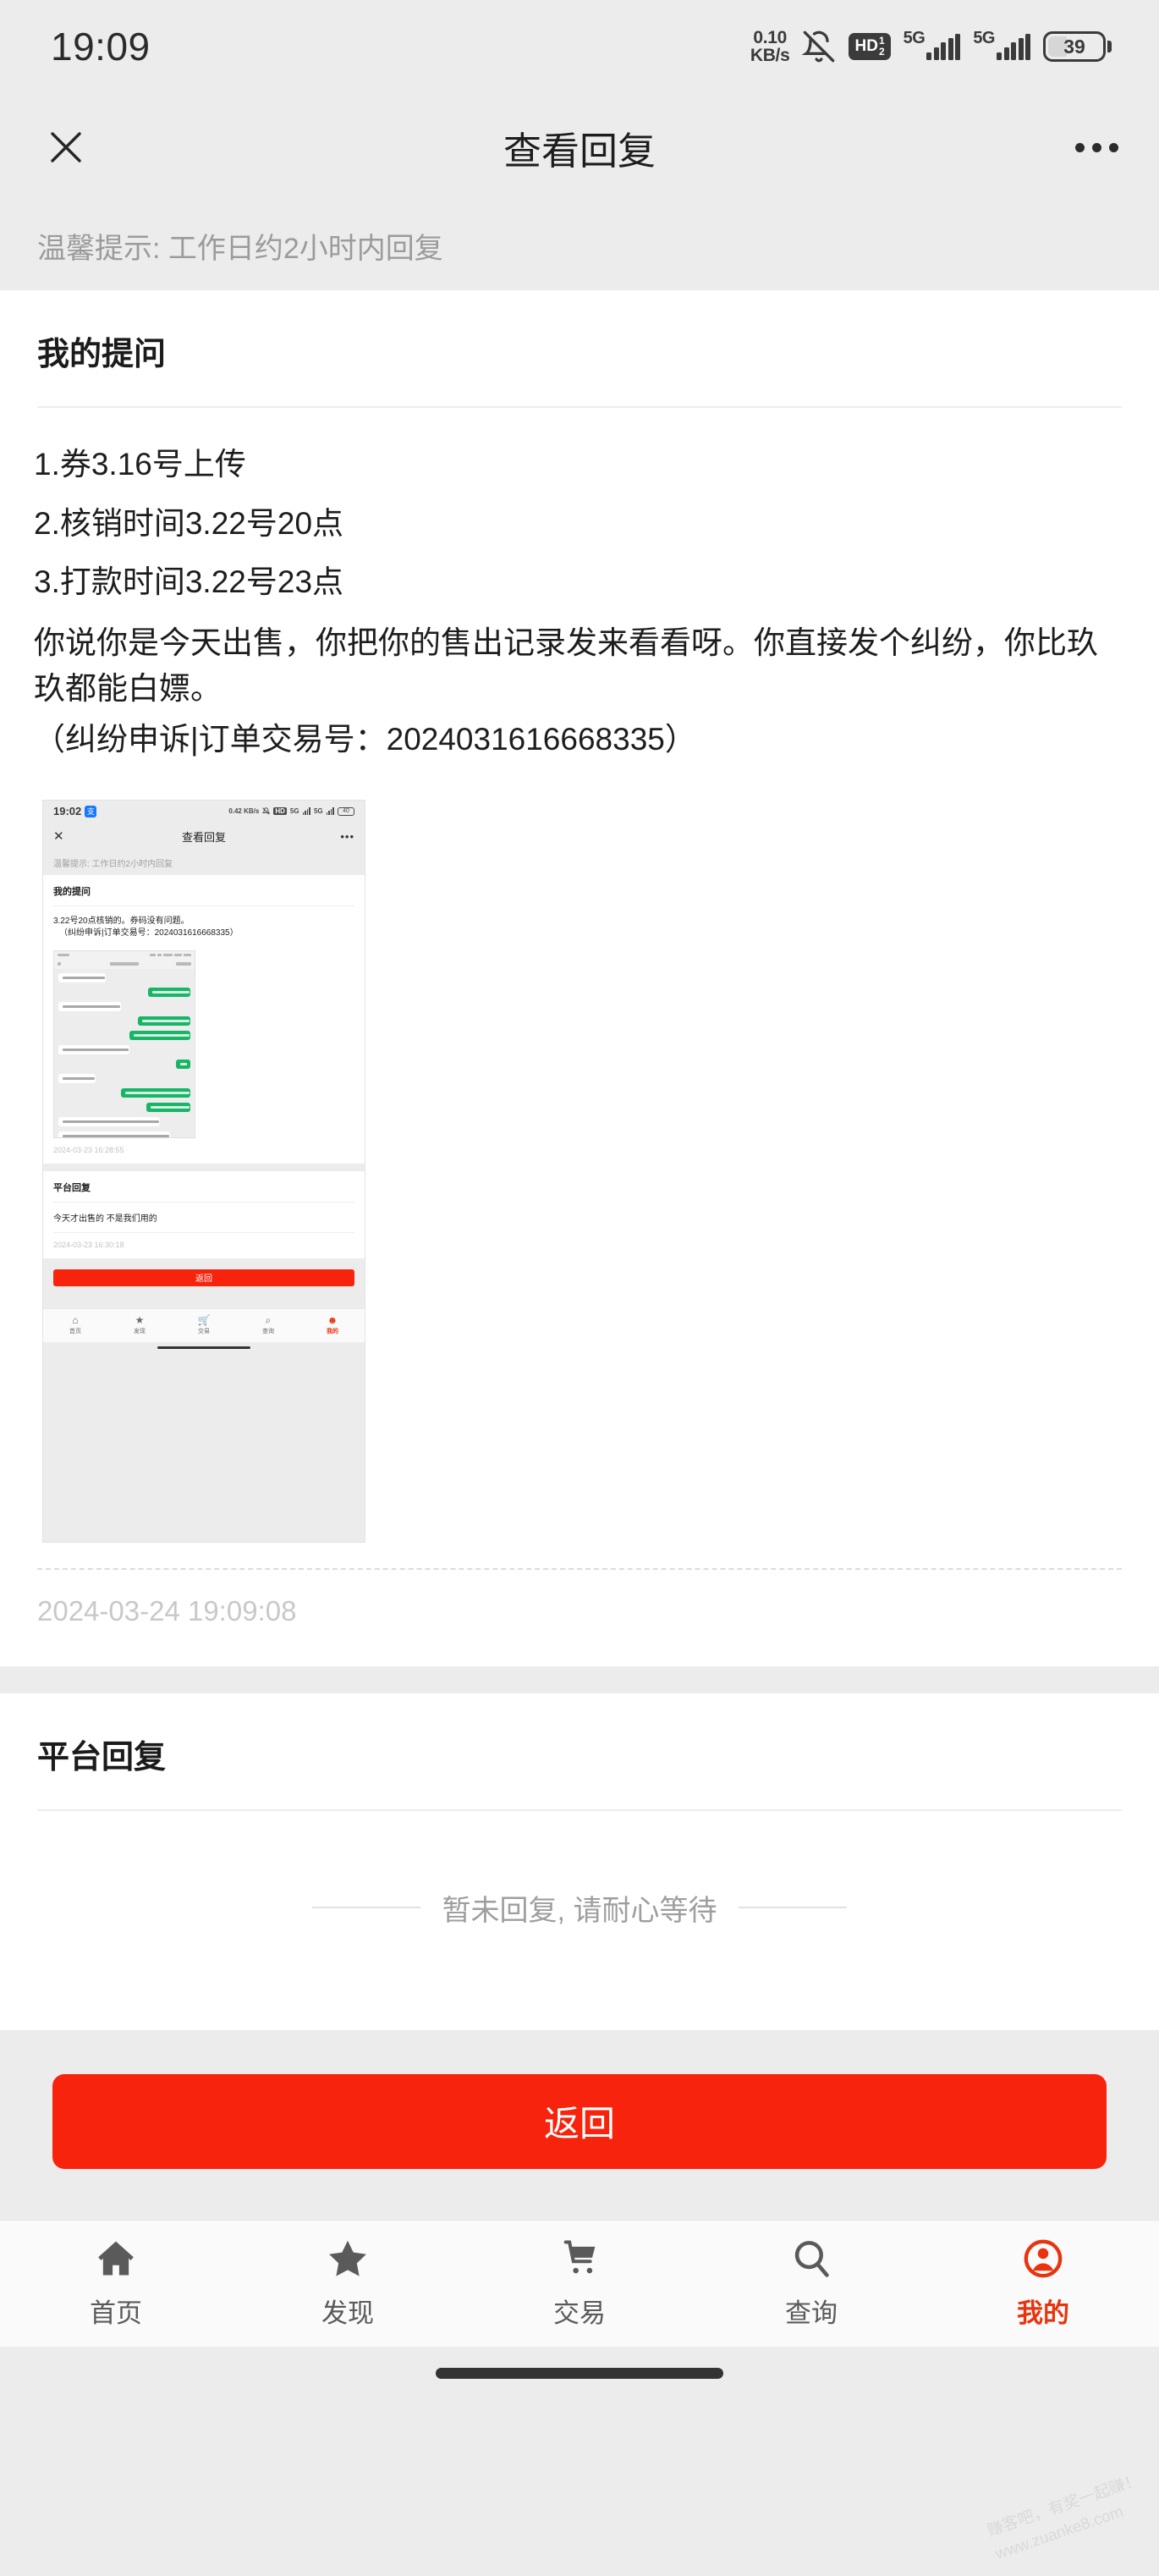  I want to click on question-timestamp: 2024-03-24 19:09:08, so click(167, 1610).